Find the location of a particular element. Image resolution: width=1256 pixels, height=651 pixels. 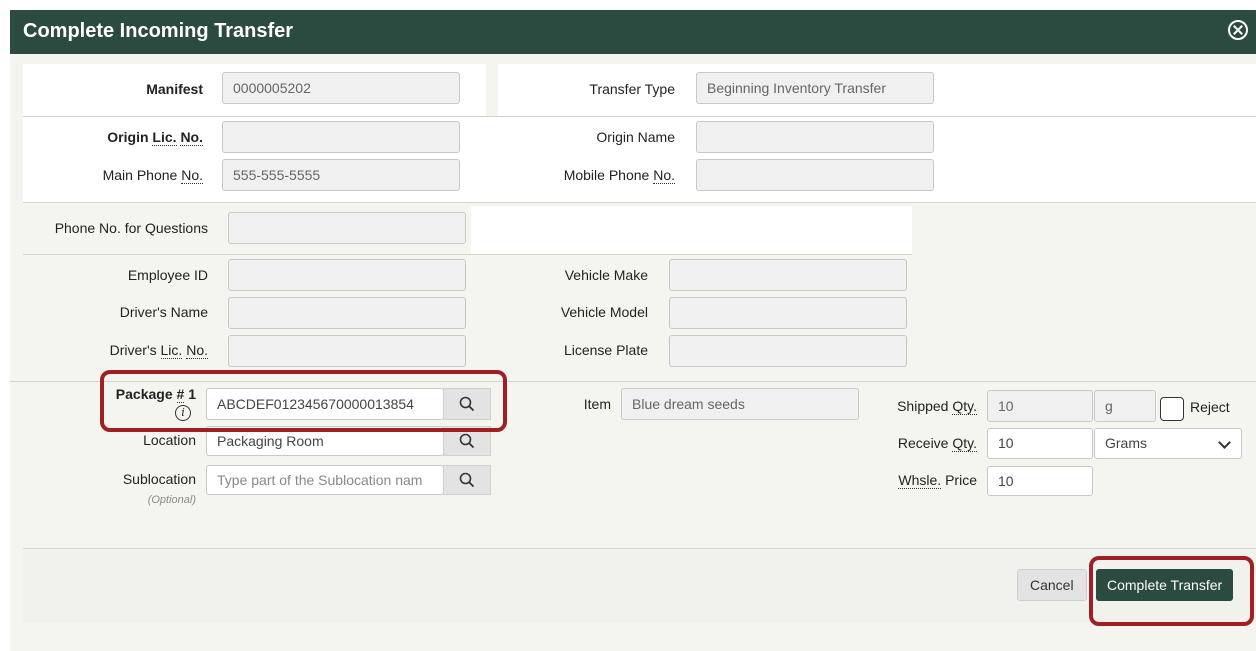

origin-lic-field is located at coordinates (341, 137).